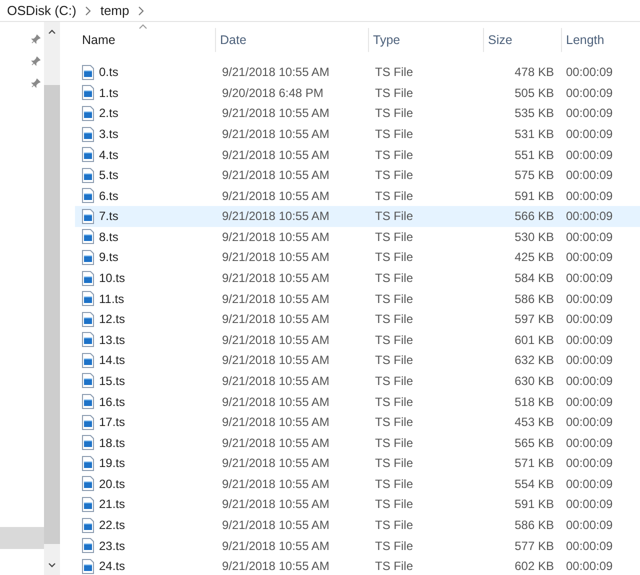  What do you see at coordinates (357, 525) in the screenshot?
I see `file-row: 22.ts 9/21/2018 10:55 AM TS File 586 KB 00:00:09` at bounding box center [357, 525].